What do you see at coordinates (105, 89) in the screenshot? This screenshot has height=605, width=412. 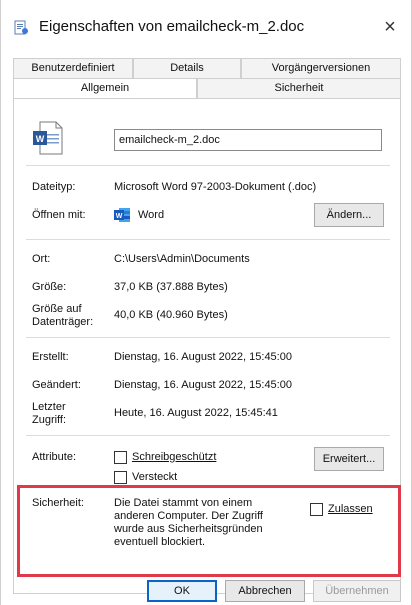 I see `tab-allgemein: Allgemein` at bounding box center [105, 89].